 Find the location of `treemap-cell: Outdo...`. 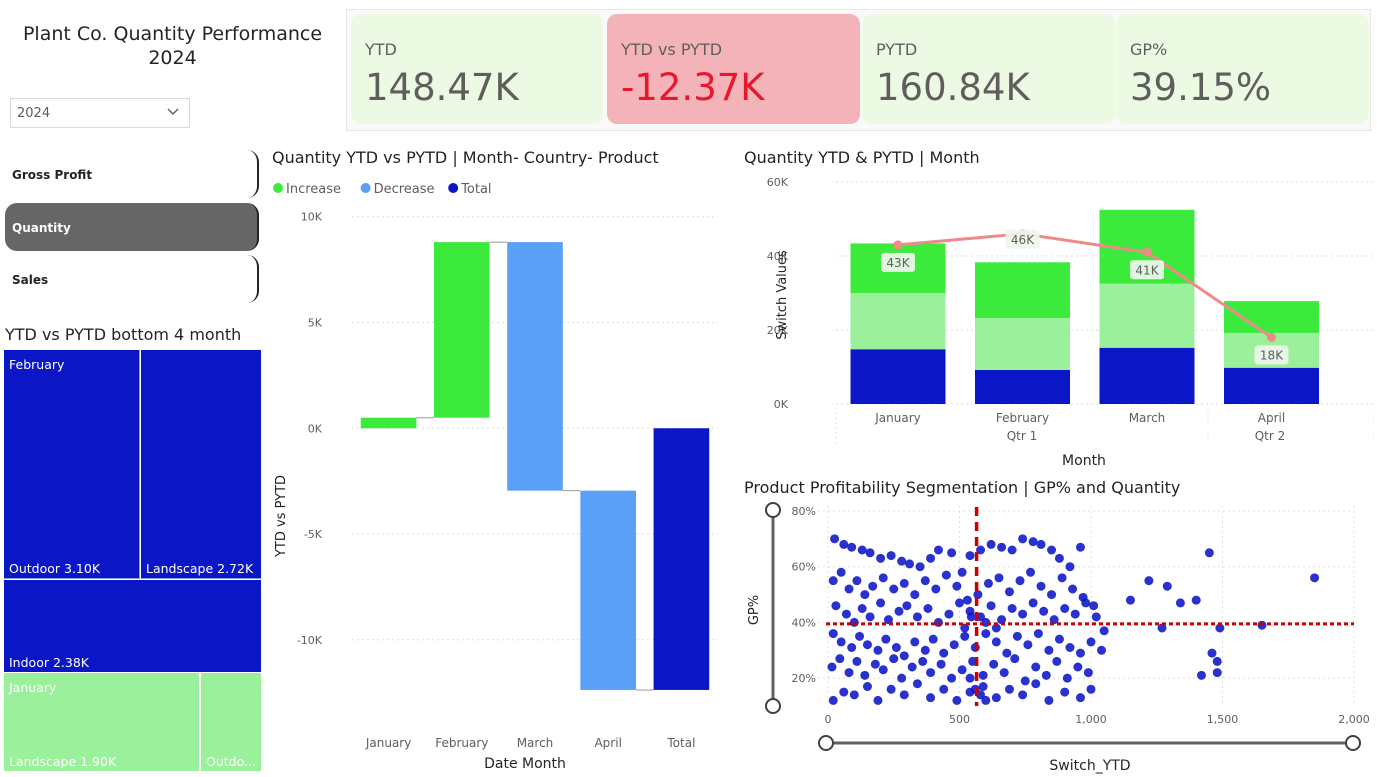

treemap-cell: Outdo... is located at coordinates (231, 722).